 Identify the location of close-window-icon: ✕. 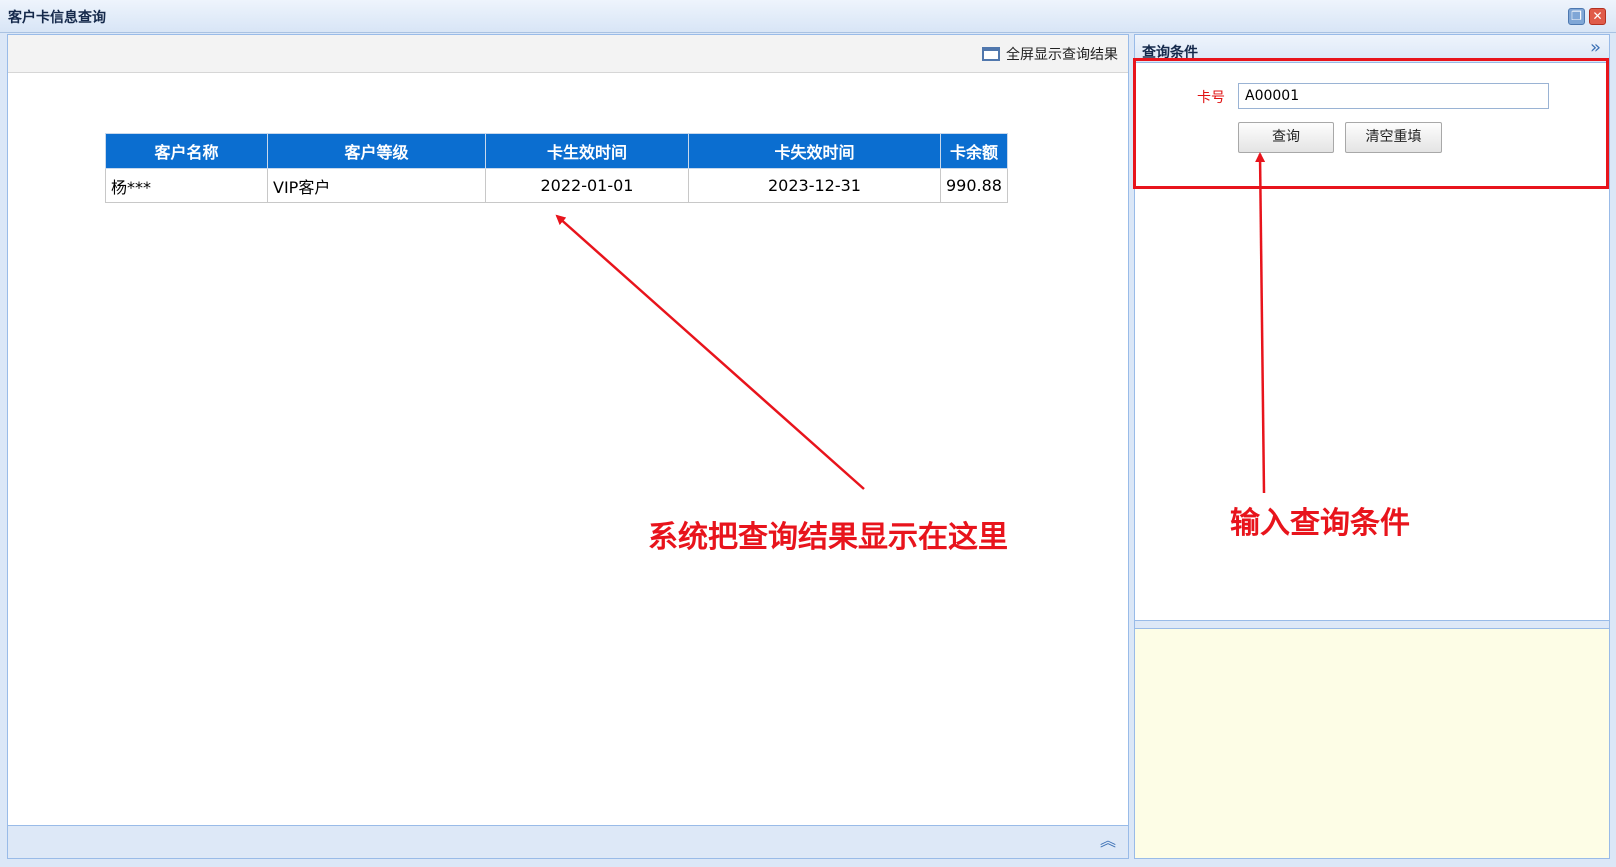
(1597, 16).